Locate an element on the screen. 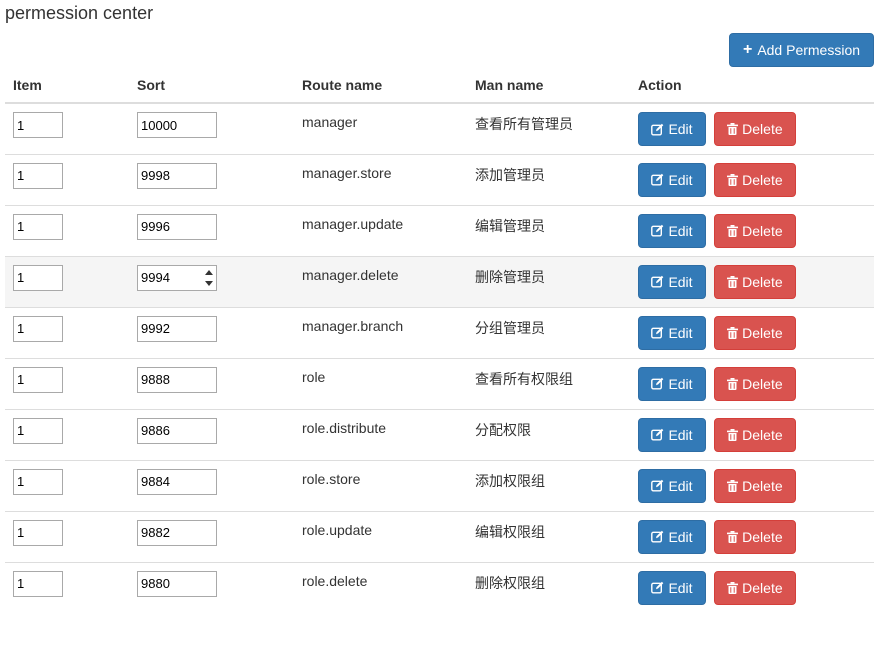  table-row: role.store 添加权限组 Edit is located at coordinates (439, 485).